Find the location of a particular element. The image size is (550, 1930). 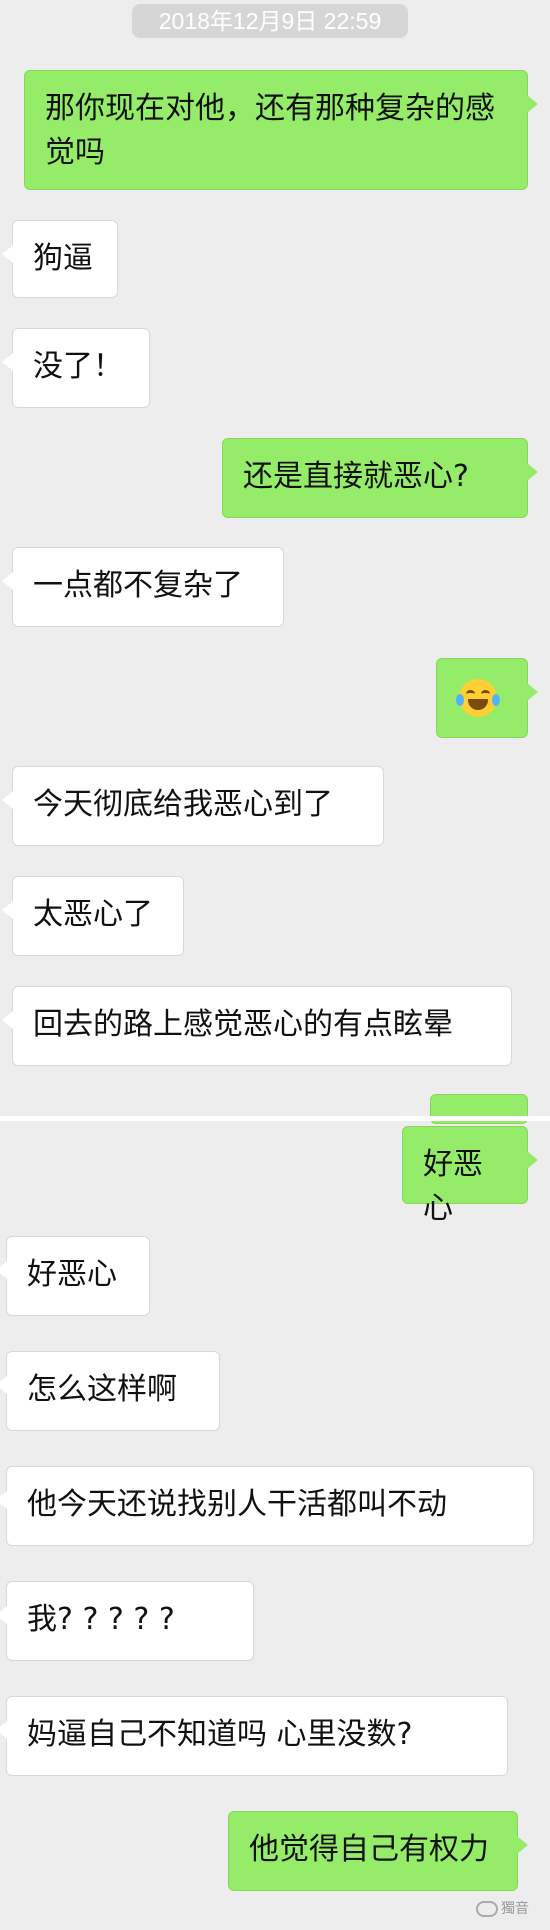

message-text: 我? ? ? ? ? is located at coordinates (101, 1619).